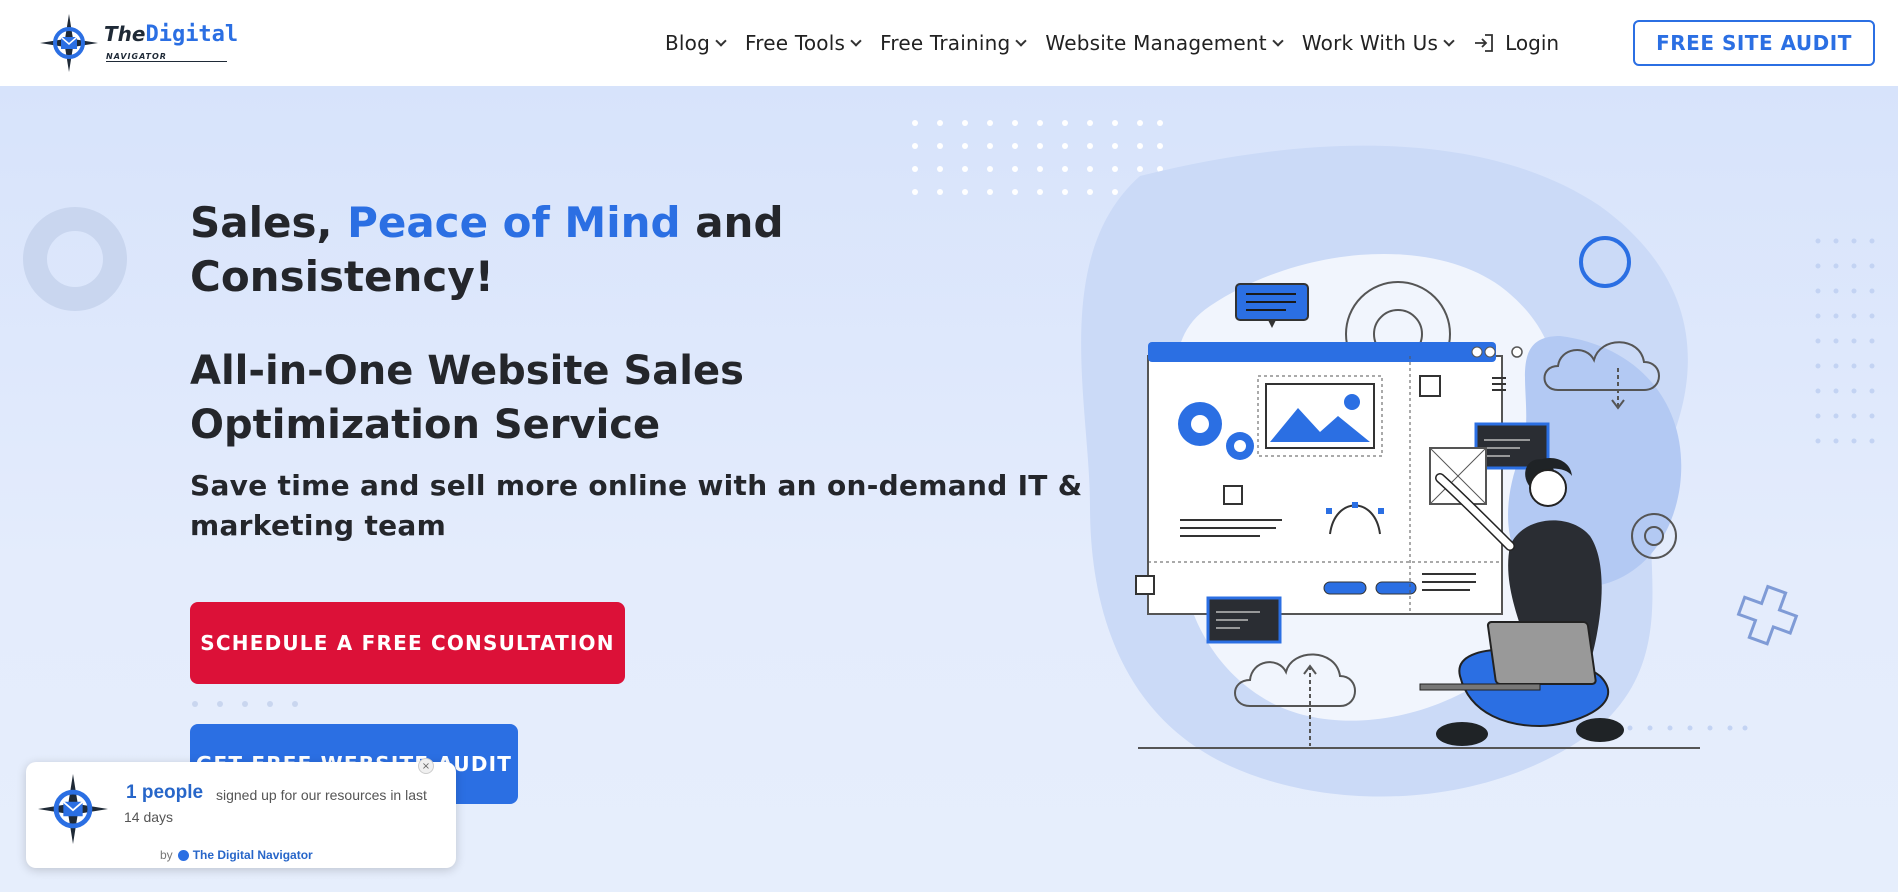 The height and width of the screenshot is (892, 1898). What do you see at coordinates (1156, 43) in the screenshot?
I see `nav-item-label: Website Management` at bounding box center [1156, 43].